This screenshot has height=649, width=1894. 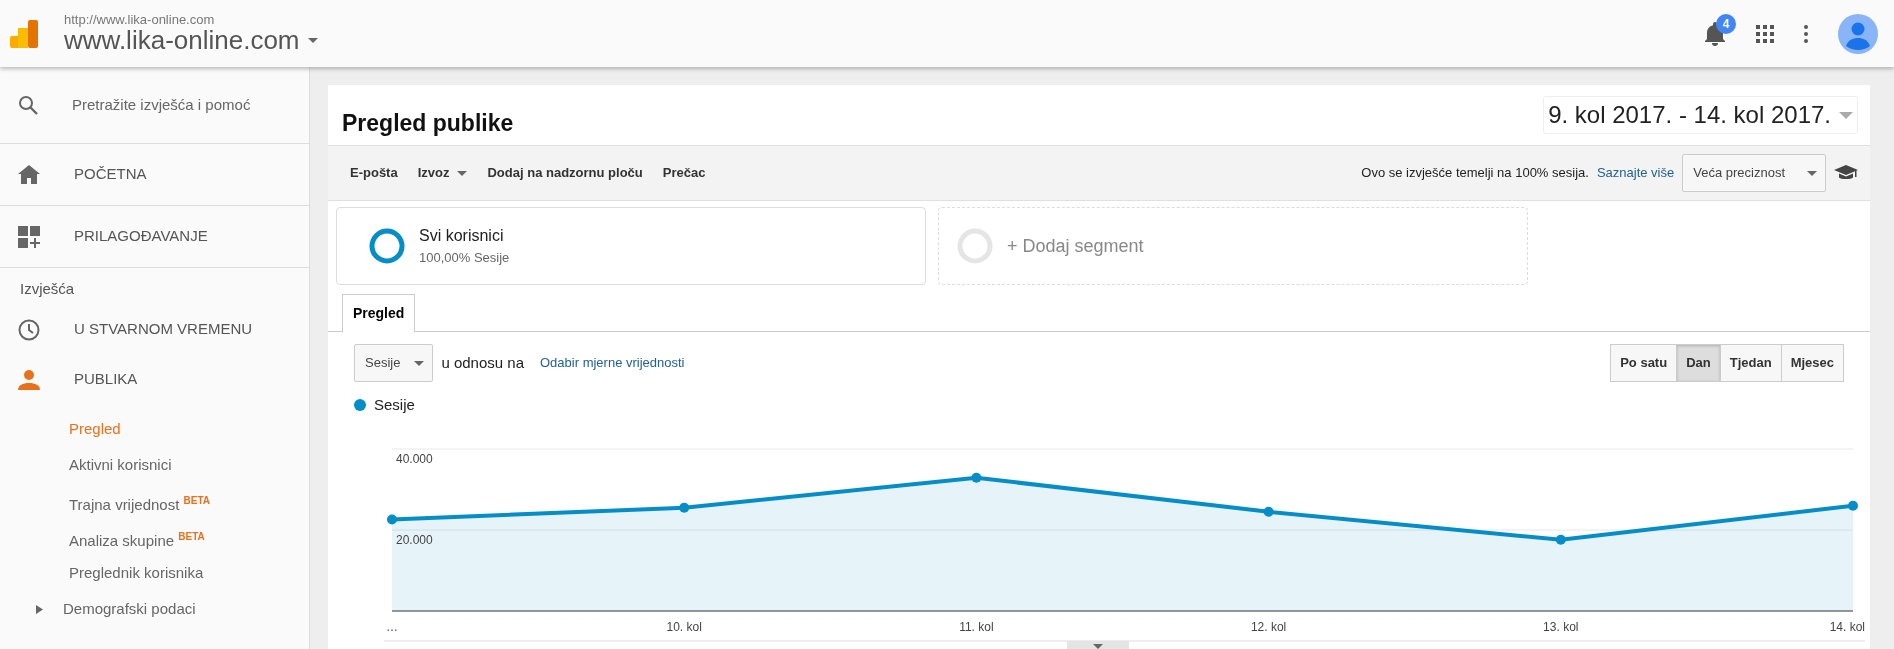 What do you see at coordinates (1635, 173) in the screenshot?
I see `learn-more-link: Saznajte više` at bounding box center [1635, 173].